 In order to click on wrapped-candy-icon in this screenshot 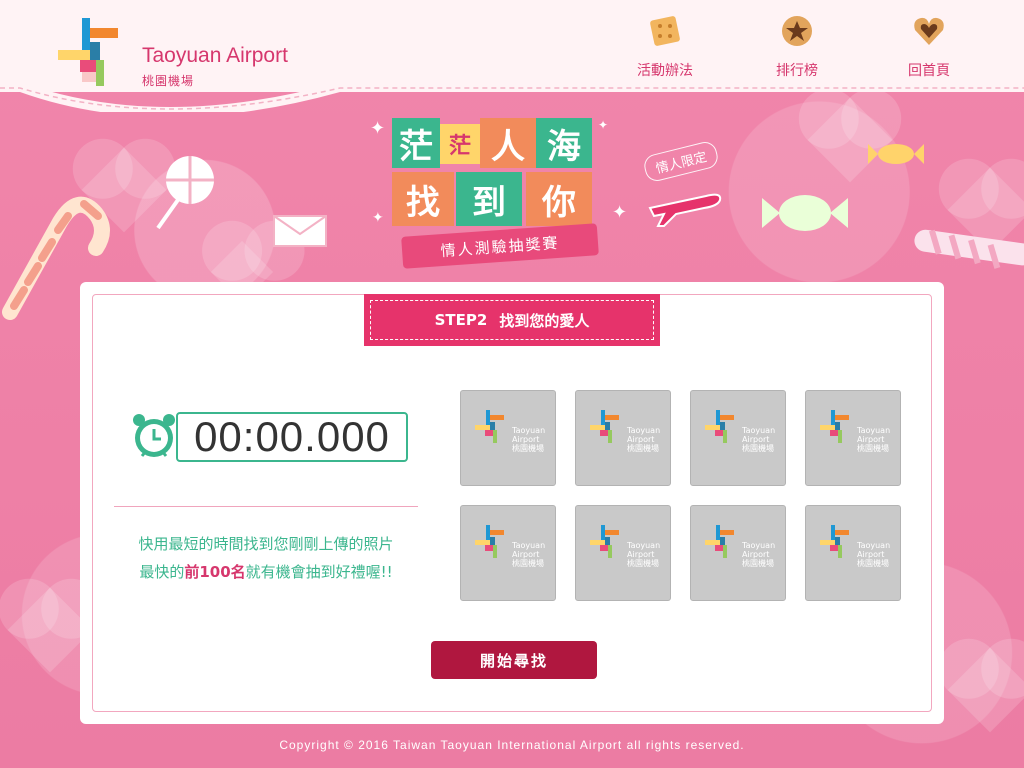, I will do `click(805, 213)`.